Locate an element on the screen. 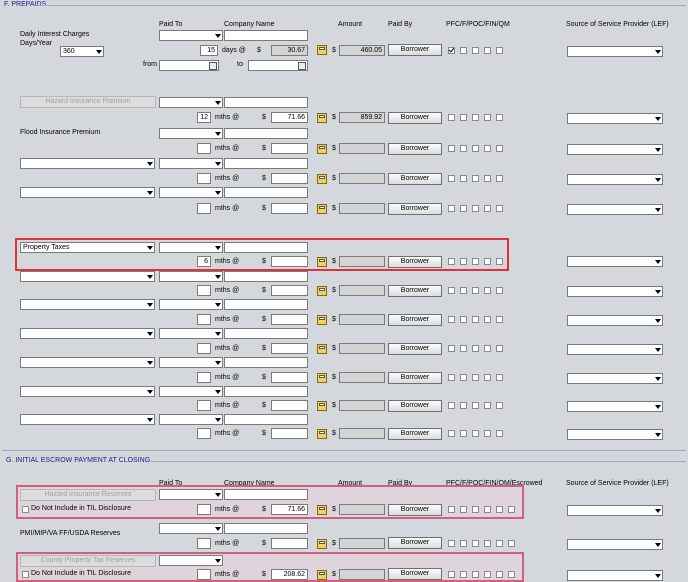 Image resolution: width=688 pixels, height=582 pixels. pmi-company-input is located at coordinates (266, 528).